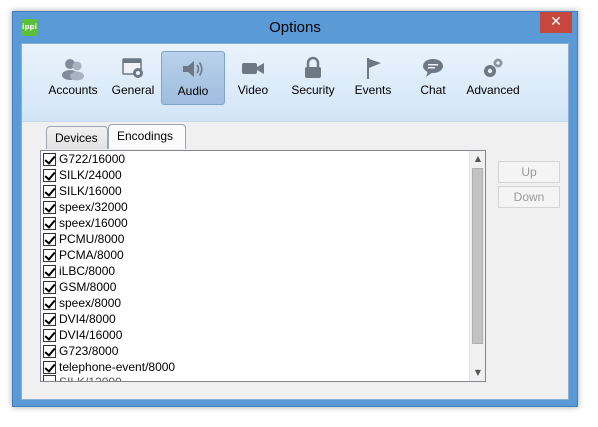 Image resolution: width=598 pixels, height=427 pixels. Describe the element at coordinates (147, 136) in the screenshot. I see `tab-encodings: Encodings` at that location.